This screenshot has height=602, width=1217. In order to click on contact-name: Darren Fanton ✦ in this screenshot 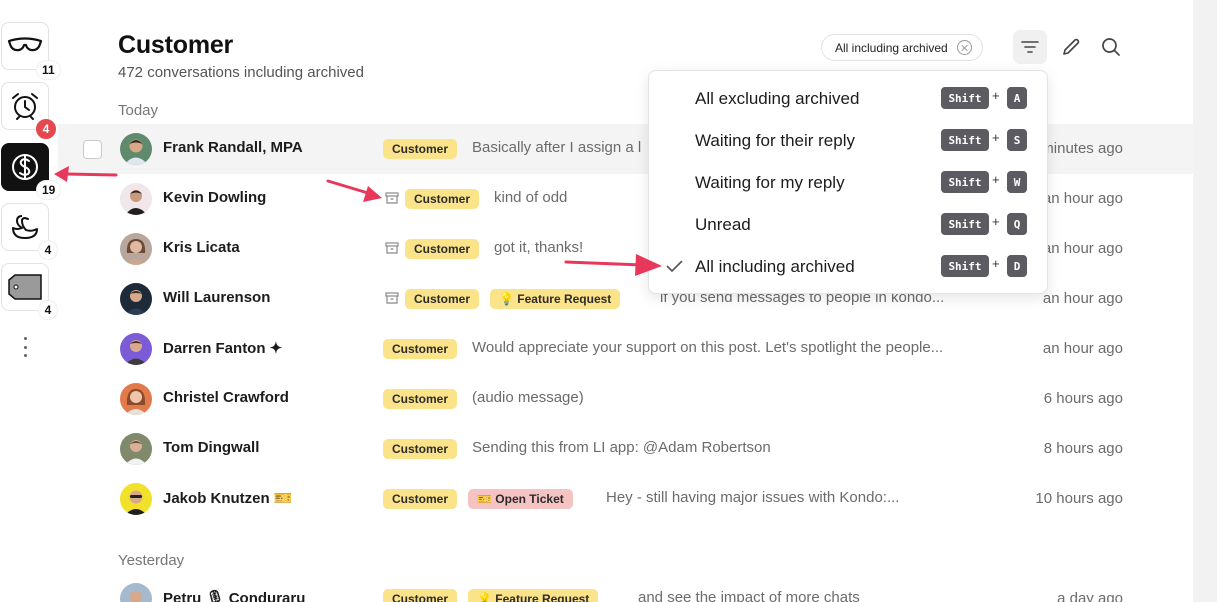, I will do `click(223, 348)`.